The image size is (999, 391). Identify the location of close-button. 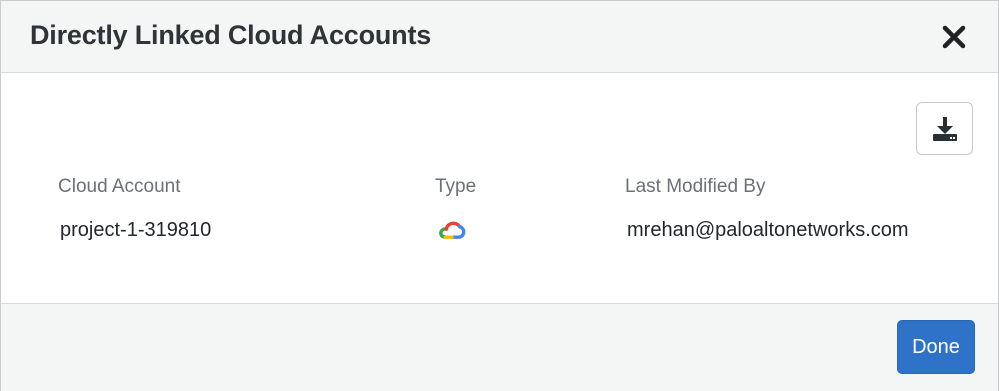
(954, 37).